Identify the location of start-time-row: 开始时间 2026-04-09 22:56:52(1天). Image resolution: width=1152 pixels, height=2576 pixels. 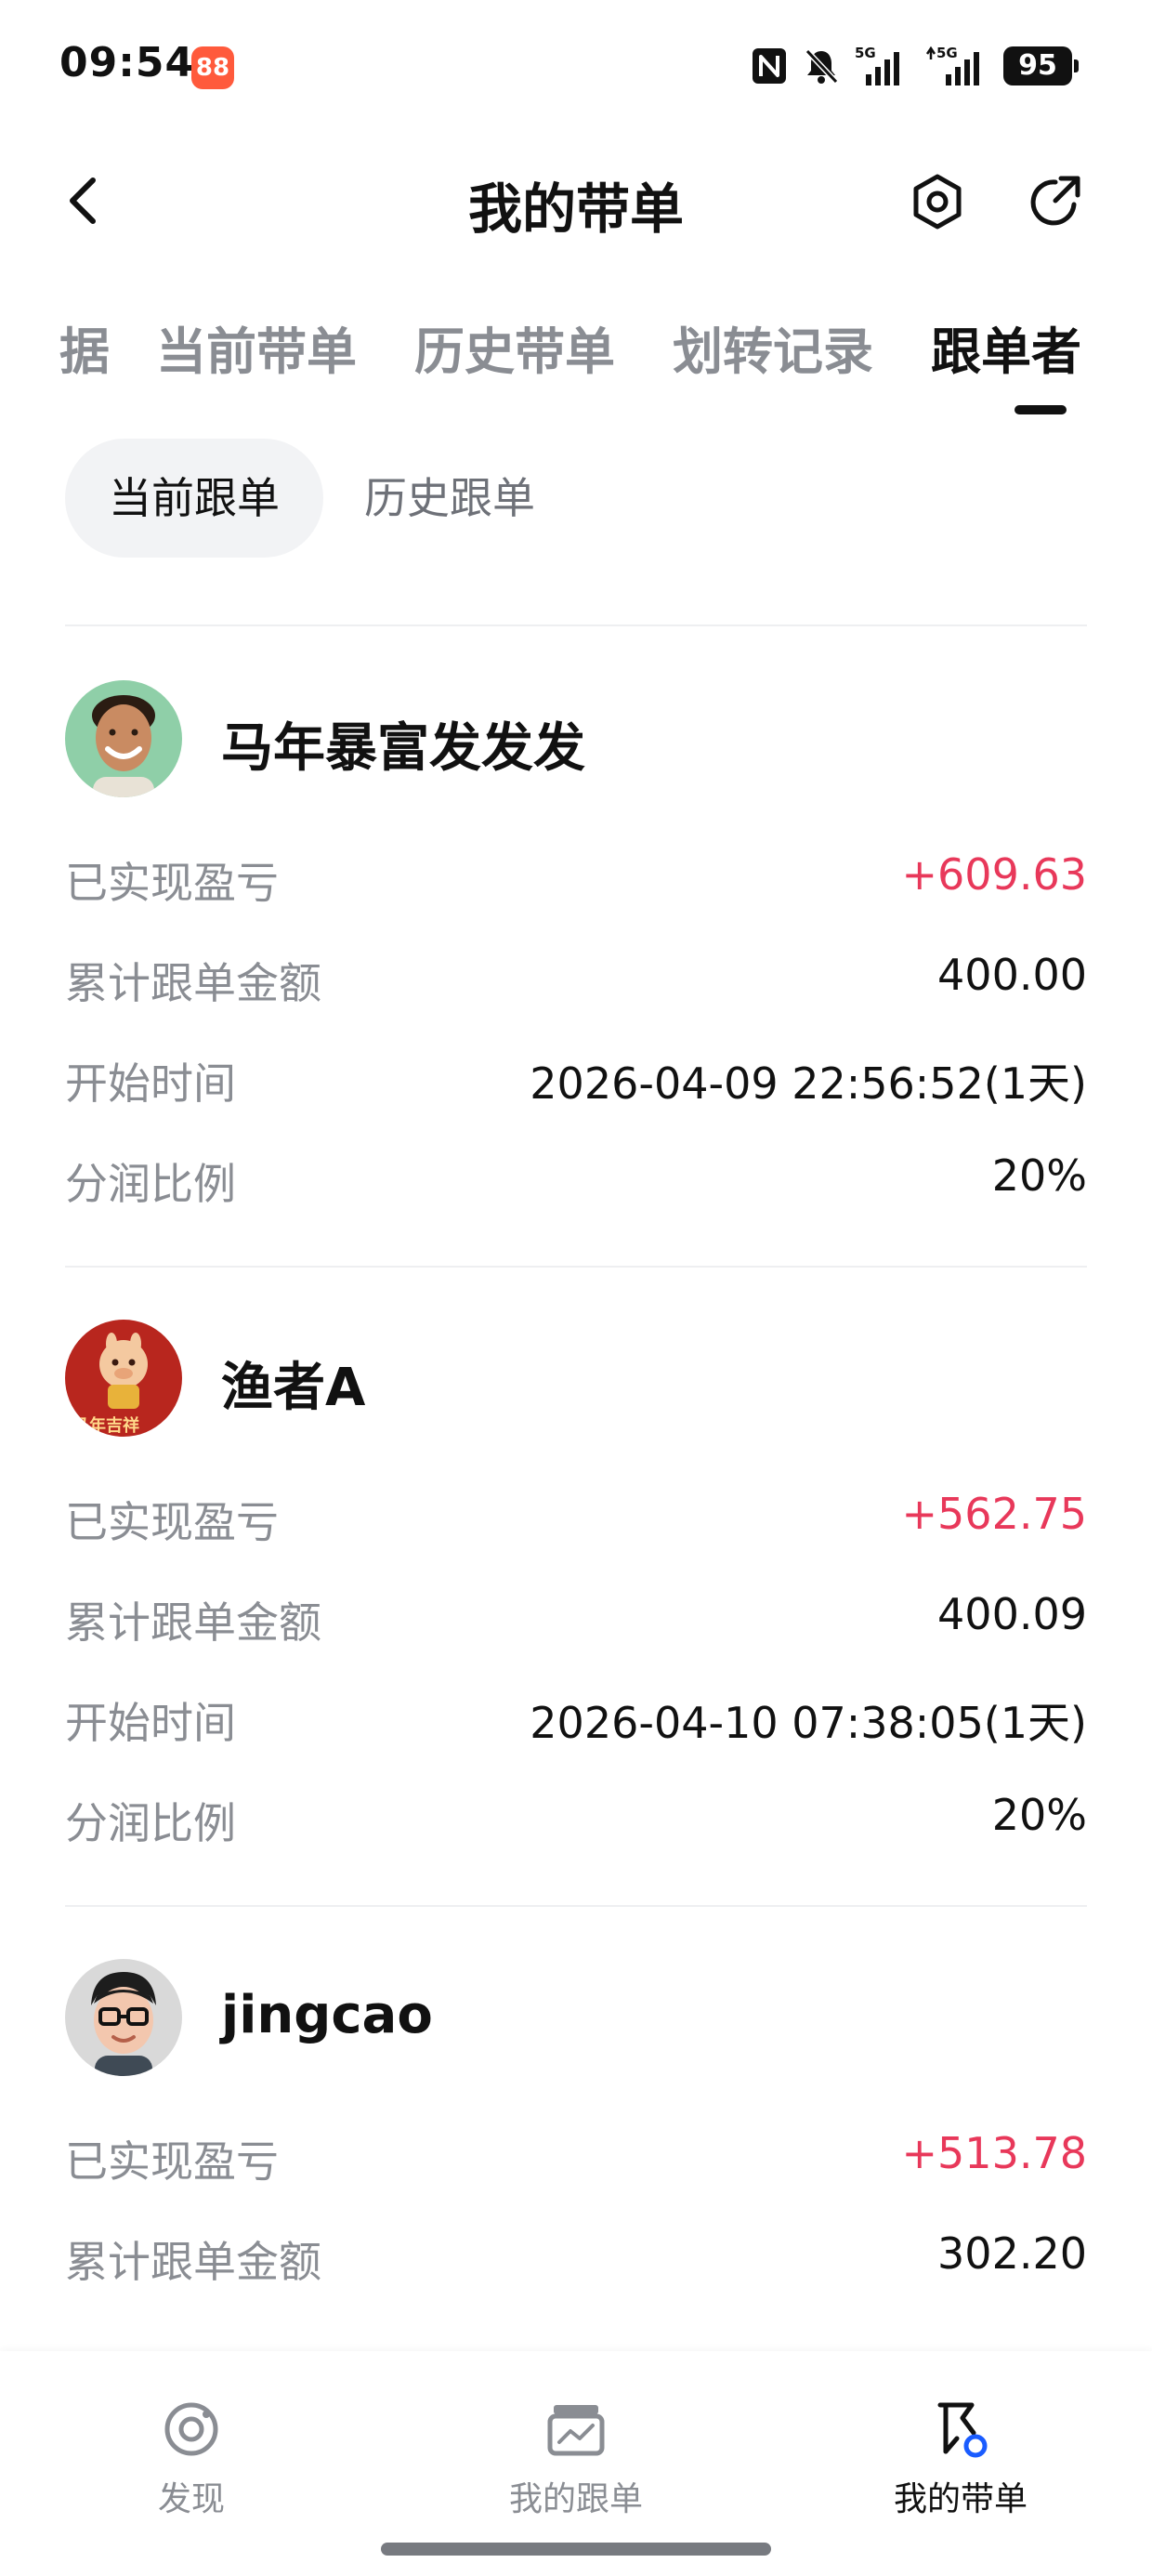
(576, 1076).